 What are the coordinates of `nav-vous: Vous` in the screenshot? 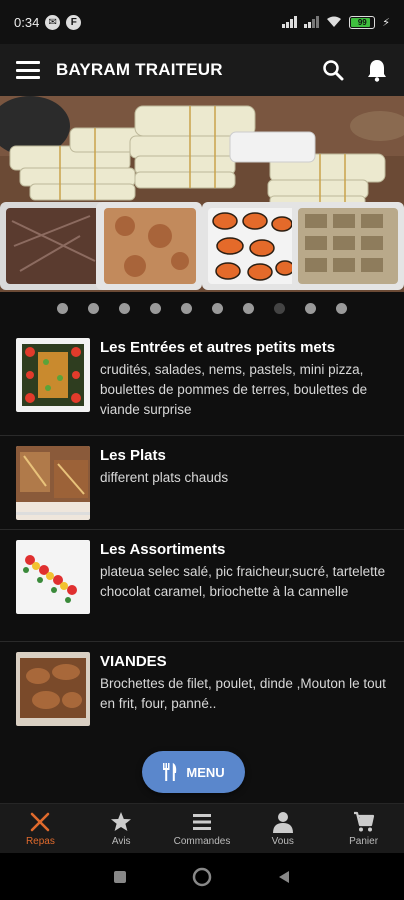 It's located at (282, 828).